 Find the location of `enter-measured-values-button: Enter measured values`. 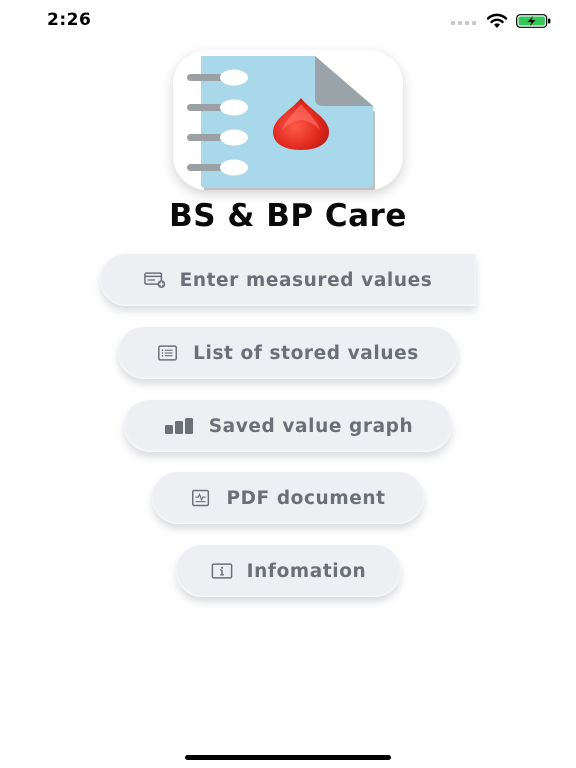

enter-measured-values-button: Enter measured values is located at coordinates (288, 280).